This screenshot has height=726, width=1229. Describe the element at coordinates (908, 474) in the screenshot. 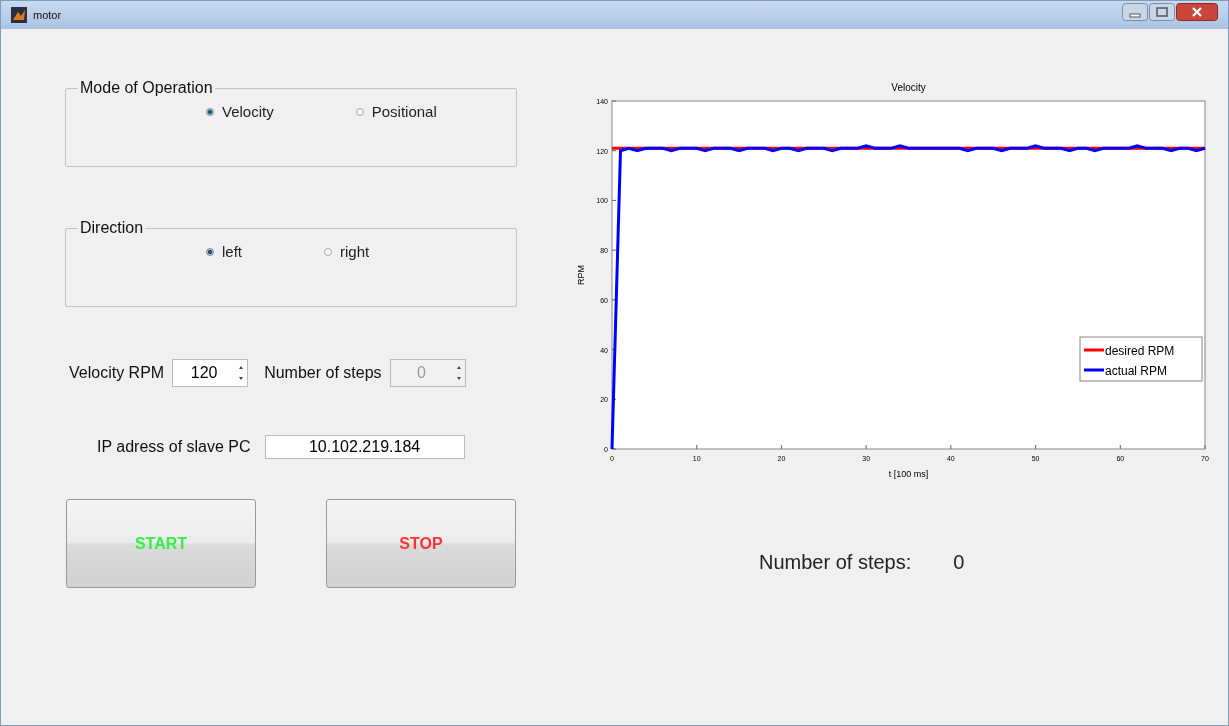

I see `x-axis-label: t [100 ms]` at that location.